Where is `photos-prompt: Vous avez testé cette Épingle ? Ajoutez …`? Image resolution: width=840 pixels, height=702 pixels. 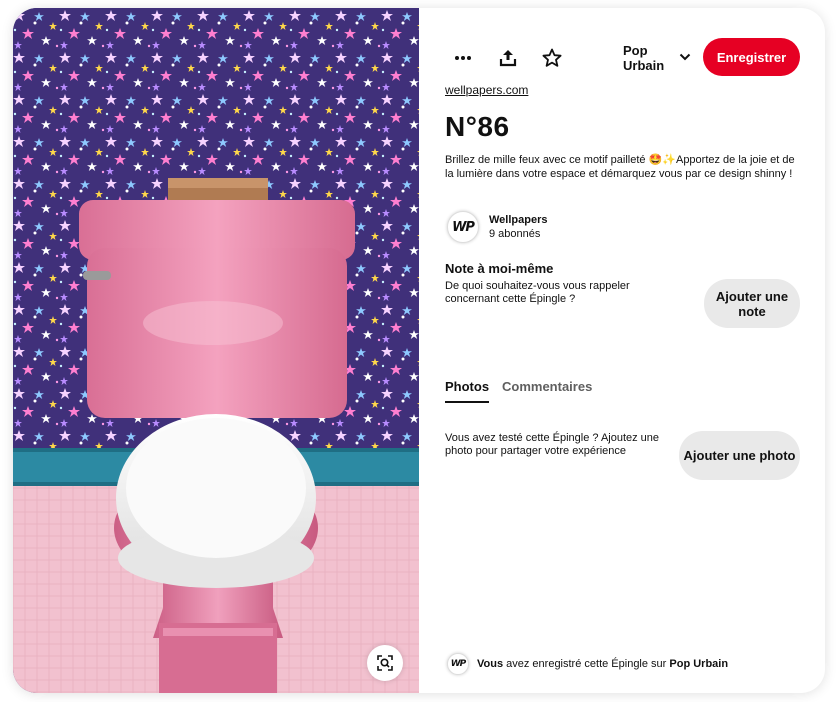
photos-prompt: Vous avez testé cette Épingle ? Ajoutez … is located at coordinates (552, 444).